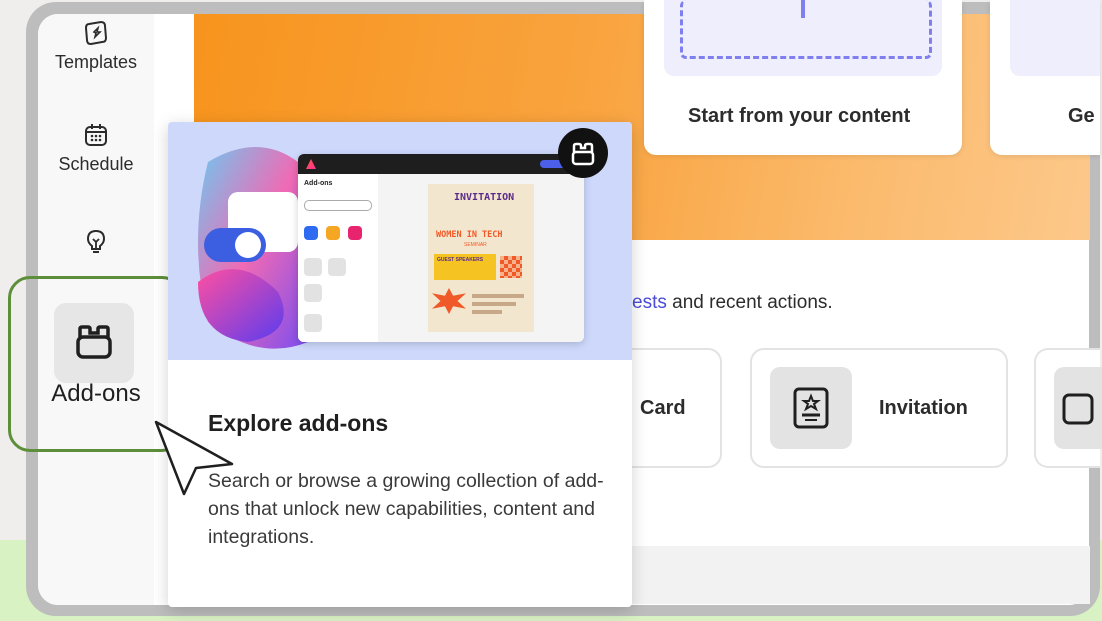 Image resolution: width=1102 pixels, height=621 pixels. I want to click on preview-addons-panel: Add-ons, so click(338, 258).